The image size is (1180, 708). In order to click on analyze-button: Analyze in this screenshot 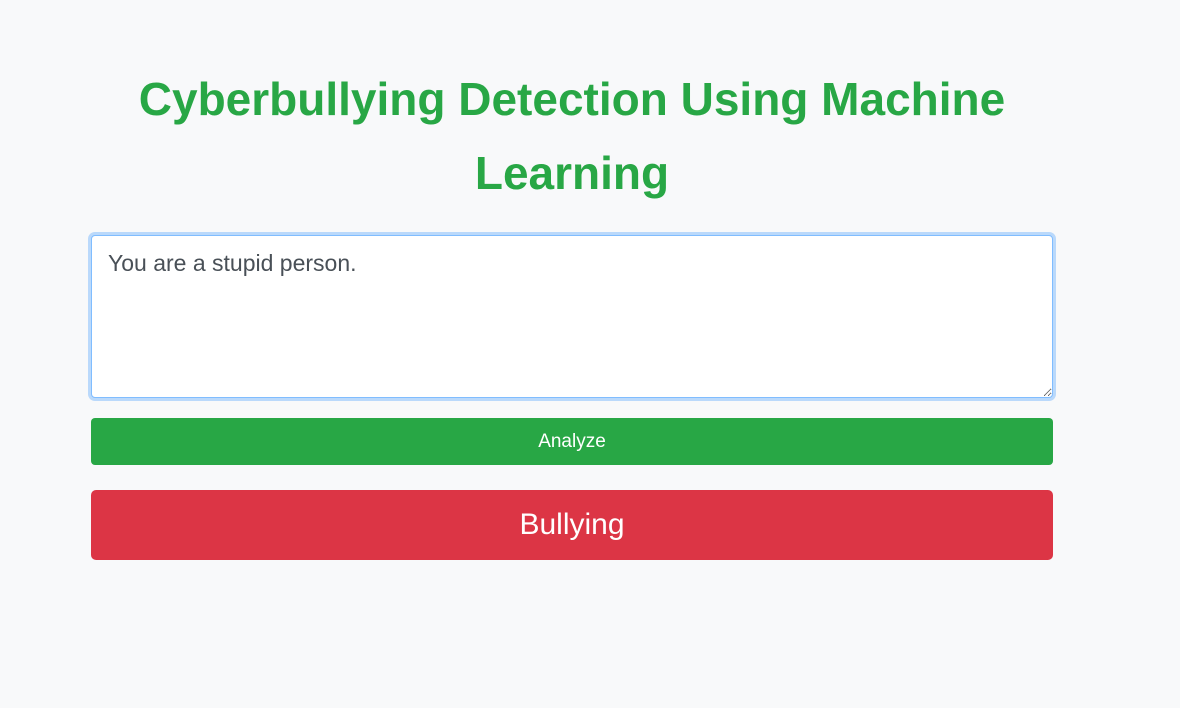, I will do `click(572, 441)`.